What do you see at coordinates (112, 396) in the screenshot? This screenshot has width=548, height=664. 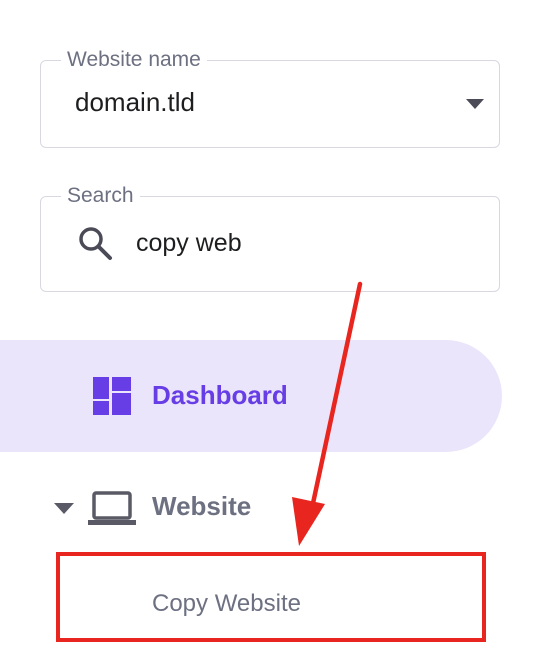 I see `dashboard-icon` at bounding box center [112, 396].